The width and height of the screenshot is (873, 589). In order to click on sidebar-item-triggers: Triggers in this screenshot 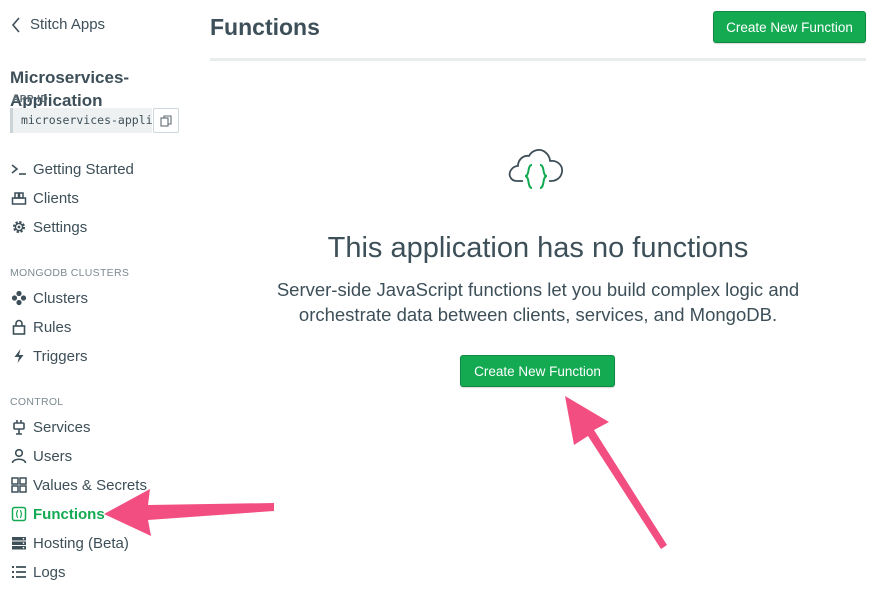, I will do `click(48, 356)`.